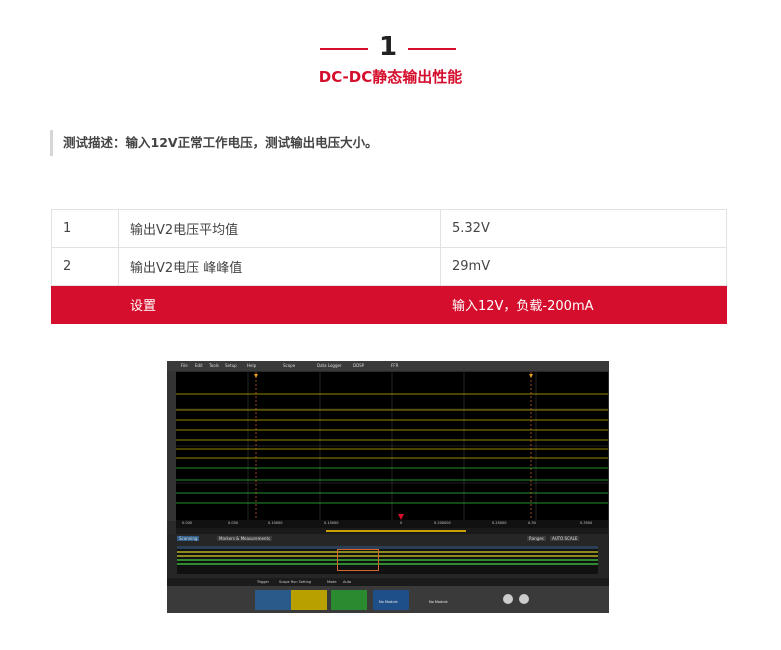 The width and height of the screenshot is (781, 650). Describe the element at coordinates (332, 582) in the screenshot. I see `mode-label: Mode` at that location.